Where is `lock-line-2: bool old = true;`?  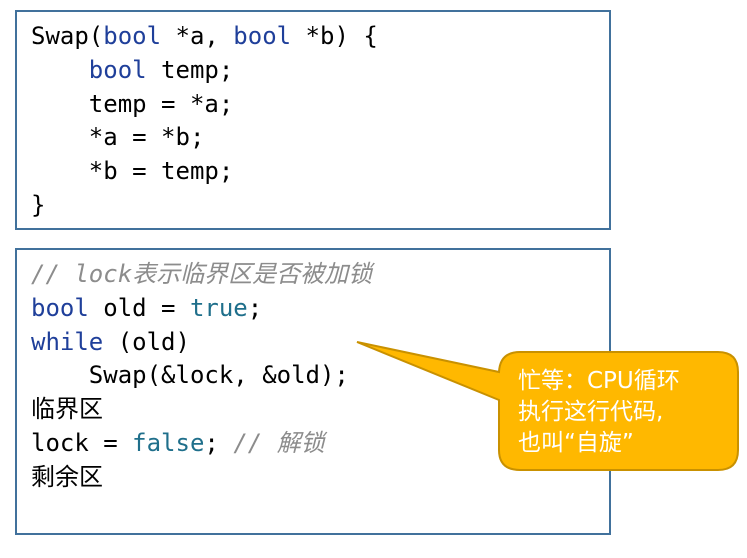
lock-line-2: bool old = true; is located at coordinates (201, 309).